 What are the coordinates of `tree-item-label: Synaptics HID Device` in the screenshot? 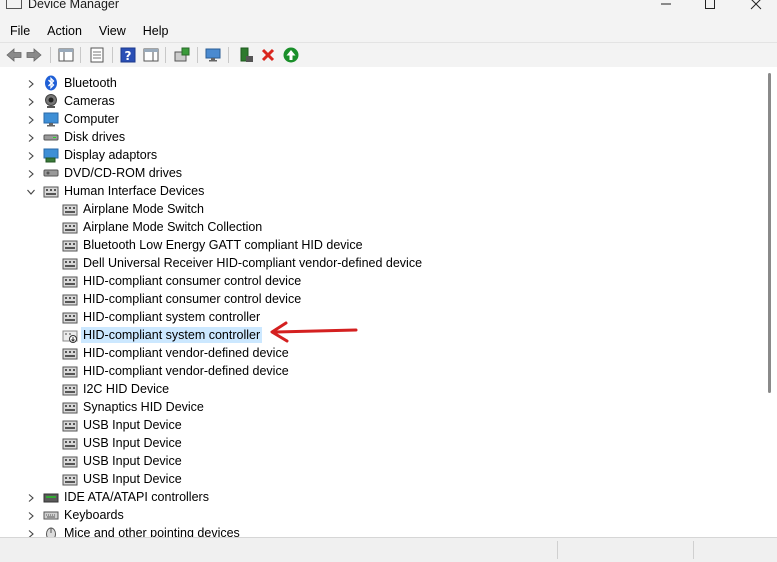 It's located at (143, 407).